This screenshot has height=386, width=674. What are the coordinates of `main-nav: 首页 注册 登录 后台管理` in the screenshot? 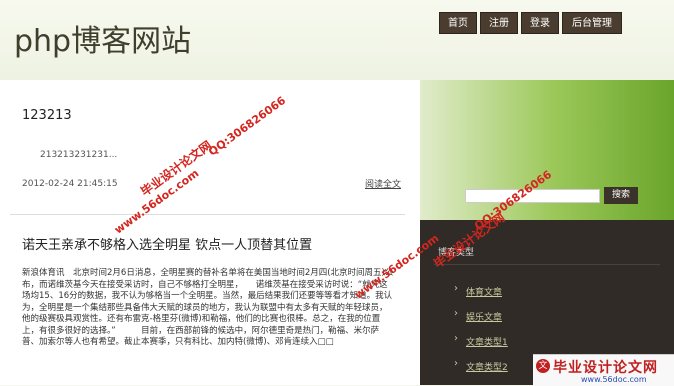 It's located at (530, 23).